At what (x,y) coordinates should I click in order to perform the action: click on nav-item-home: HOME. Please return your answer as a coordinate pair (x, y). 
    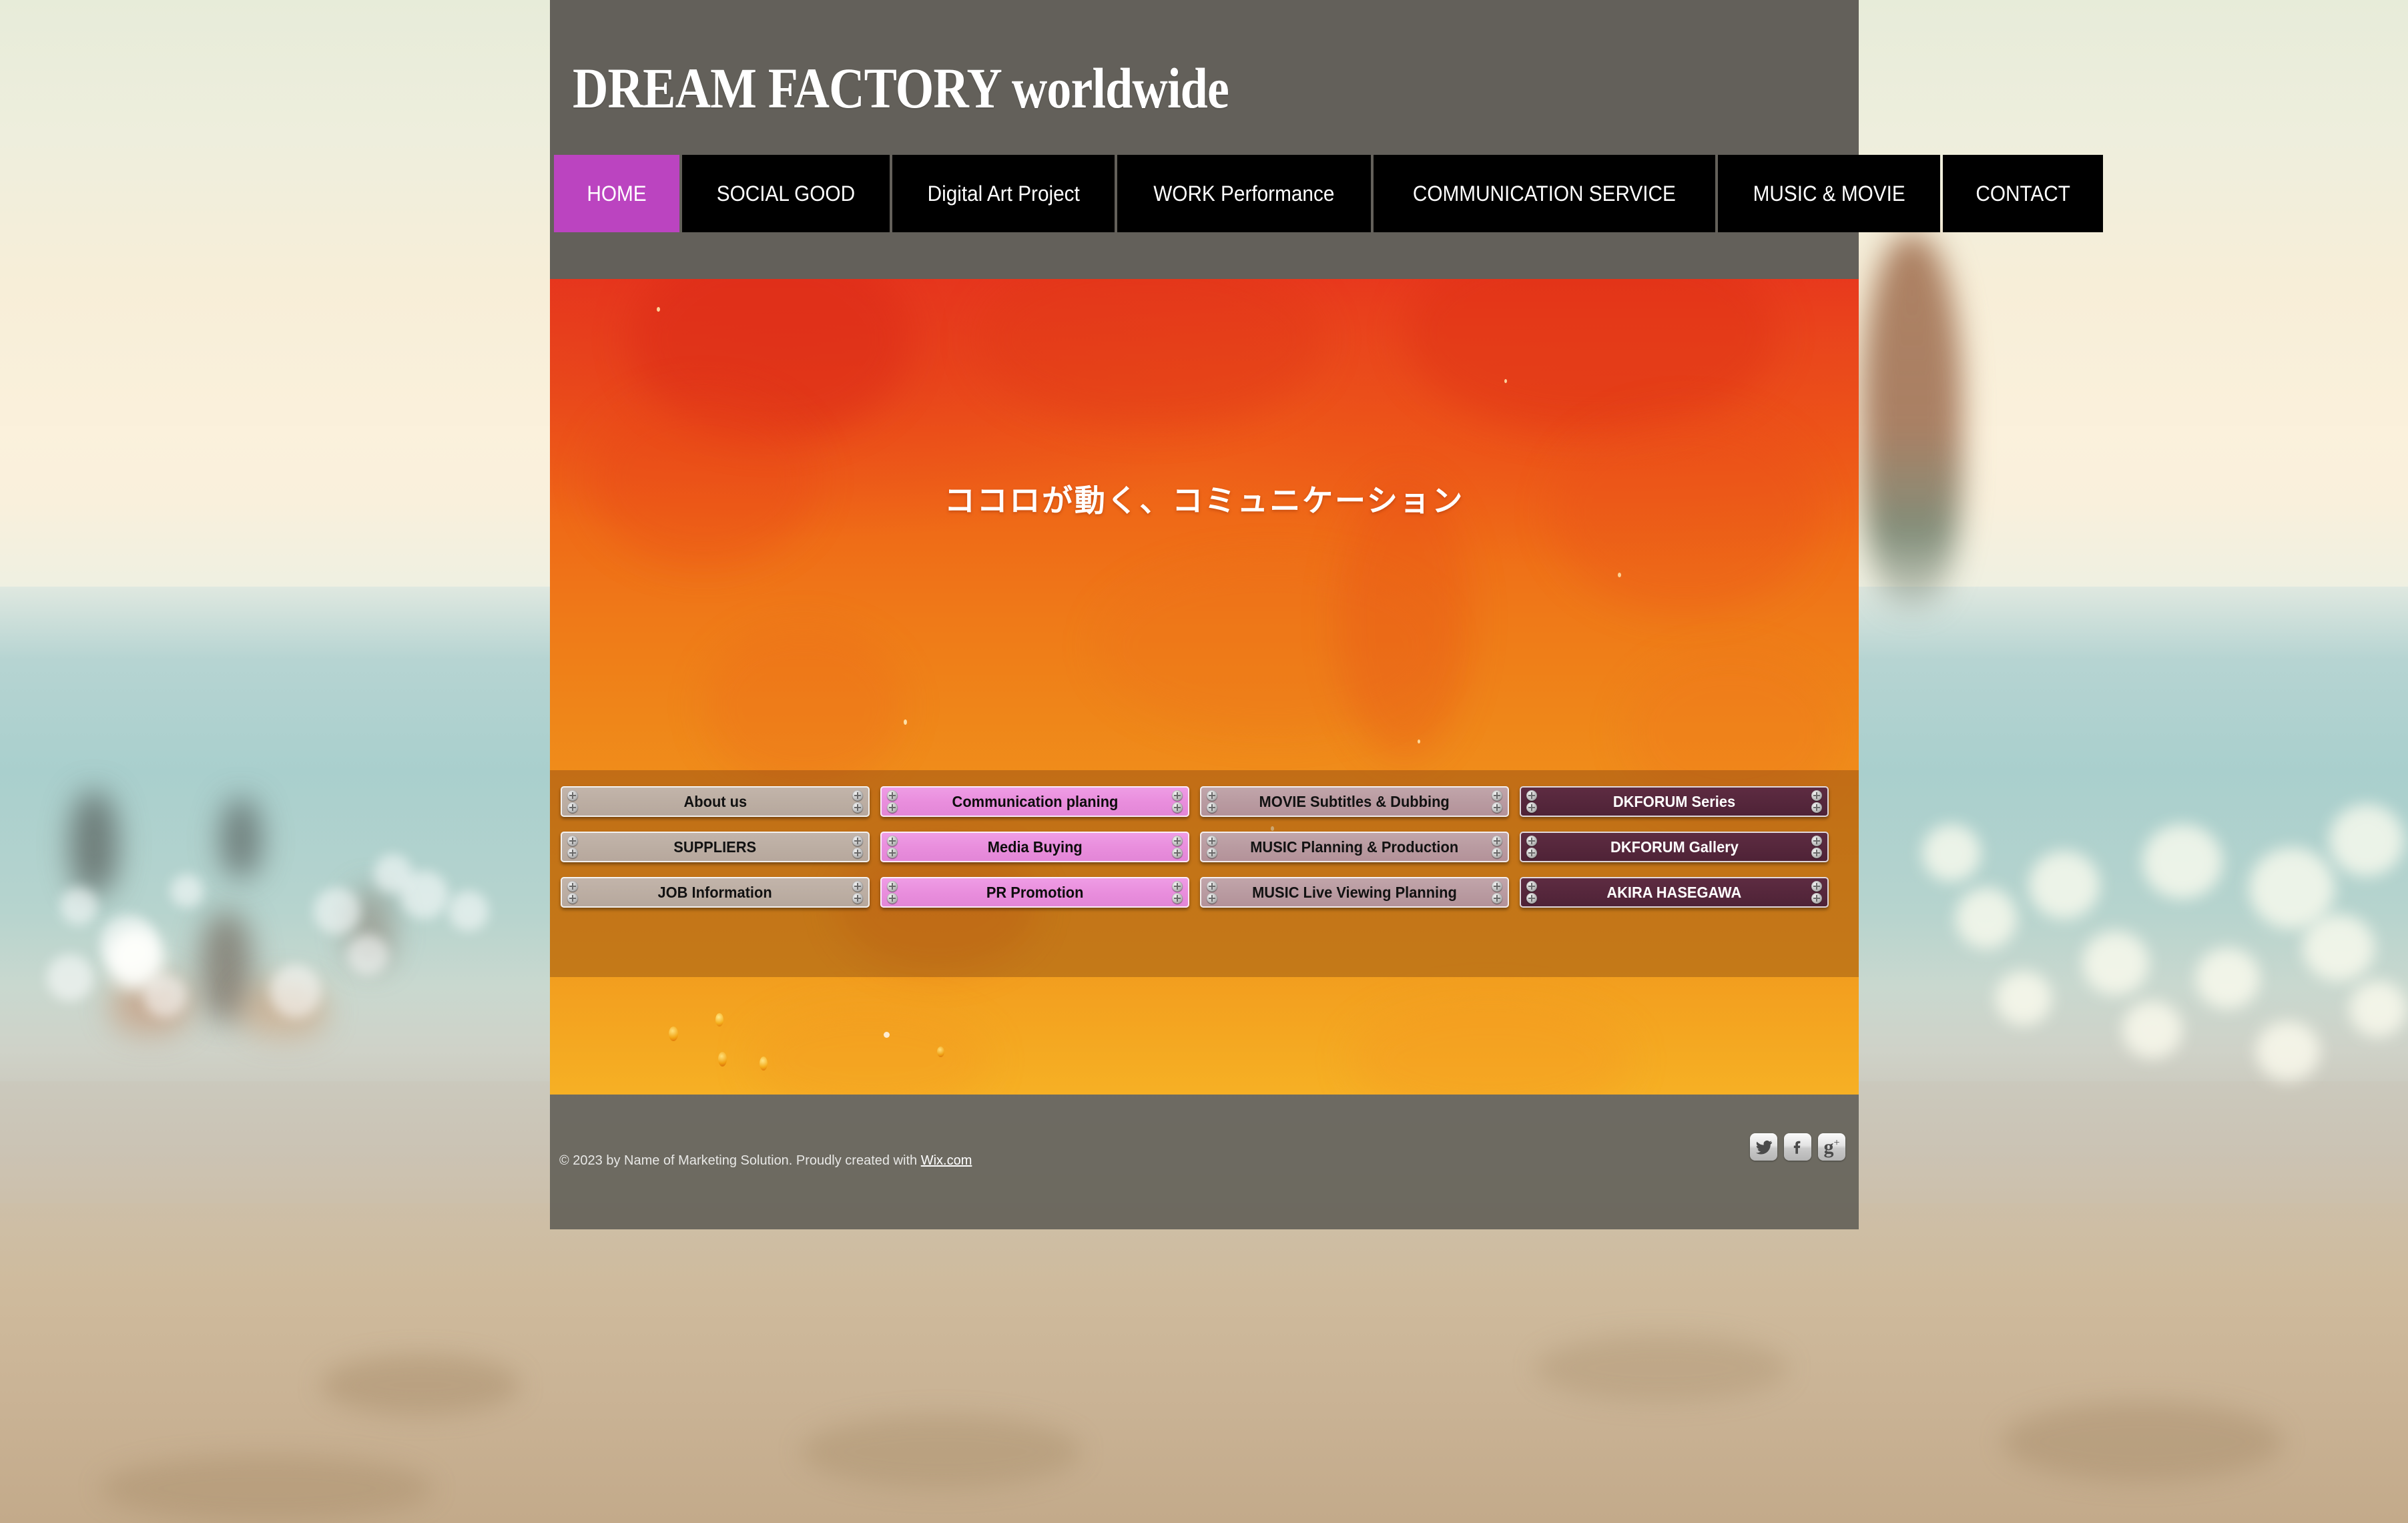
    Looking at the image, I should click on (616, 193).